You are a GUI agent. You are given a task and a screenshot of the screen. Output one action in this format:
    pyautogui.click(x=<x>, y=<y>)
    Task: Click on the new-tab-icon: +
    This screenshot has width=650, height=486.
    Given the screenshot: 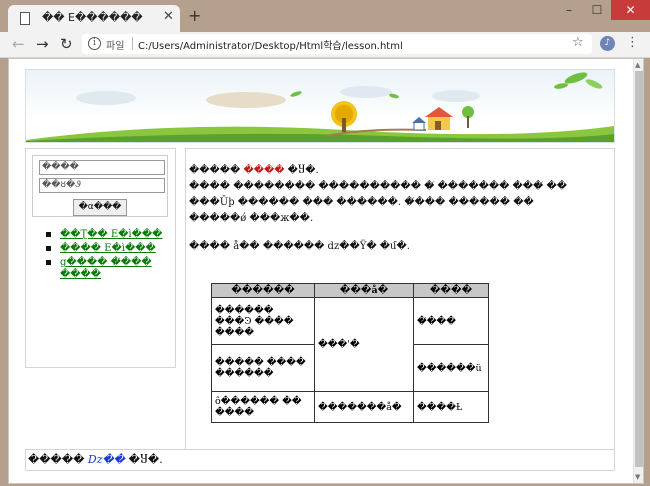 What is the action you would take?
    pyautogui.click(x=194, y=15)
    